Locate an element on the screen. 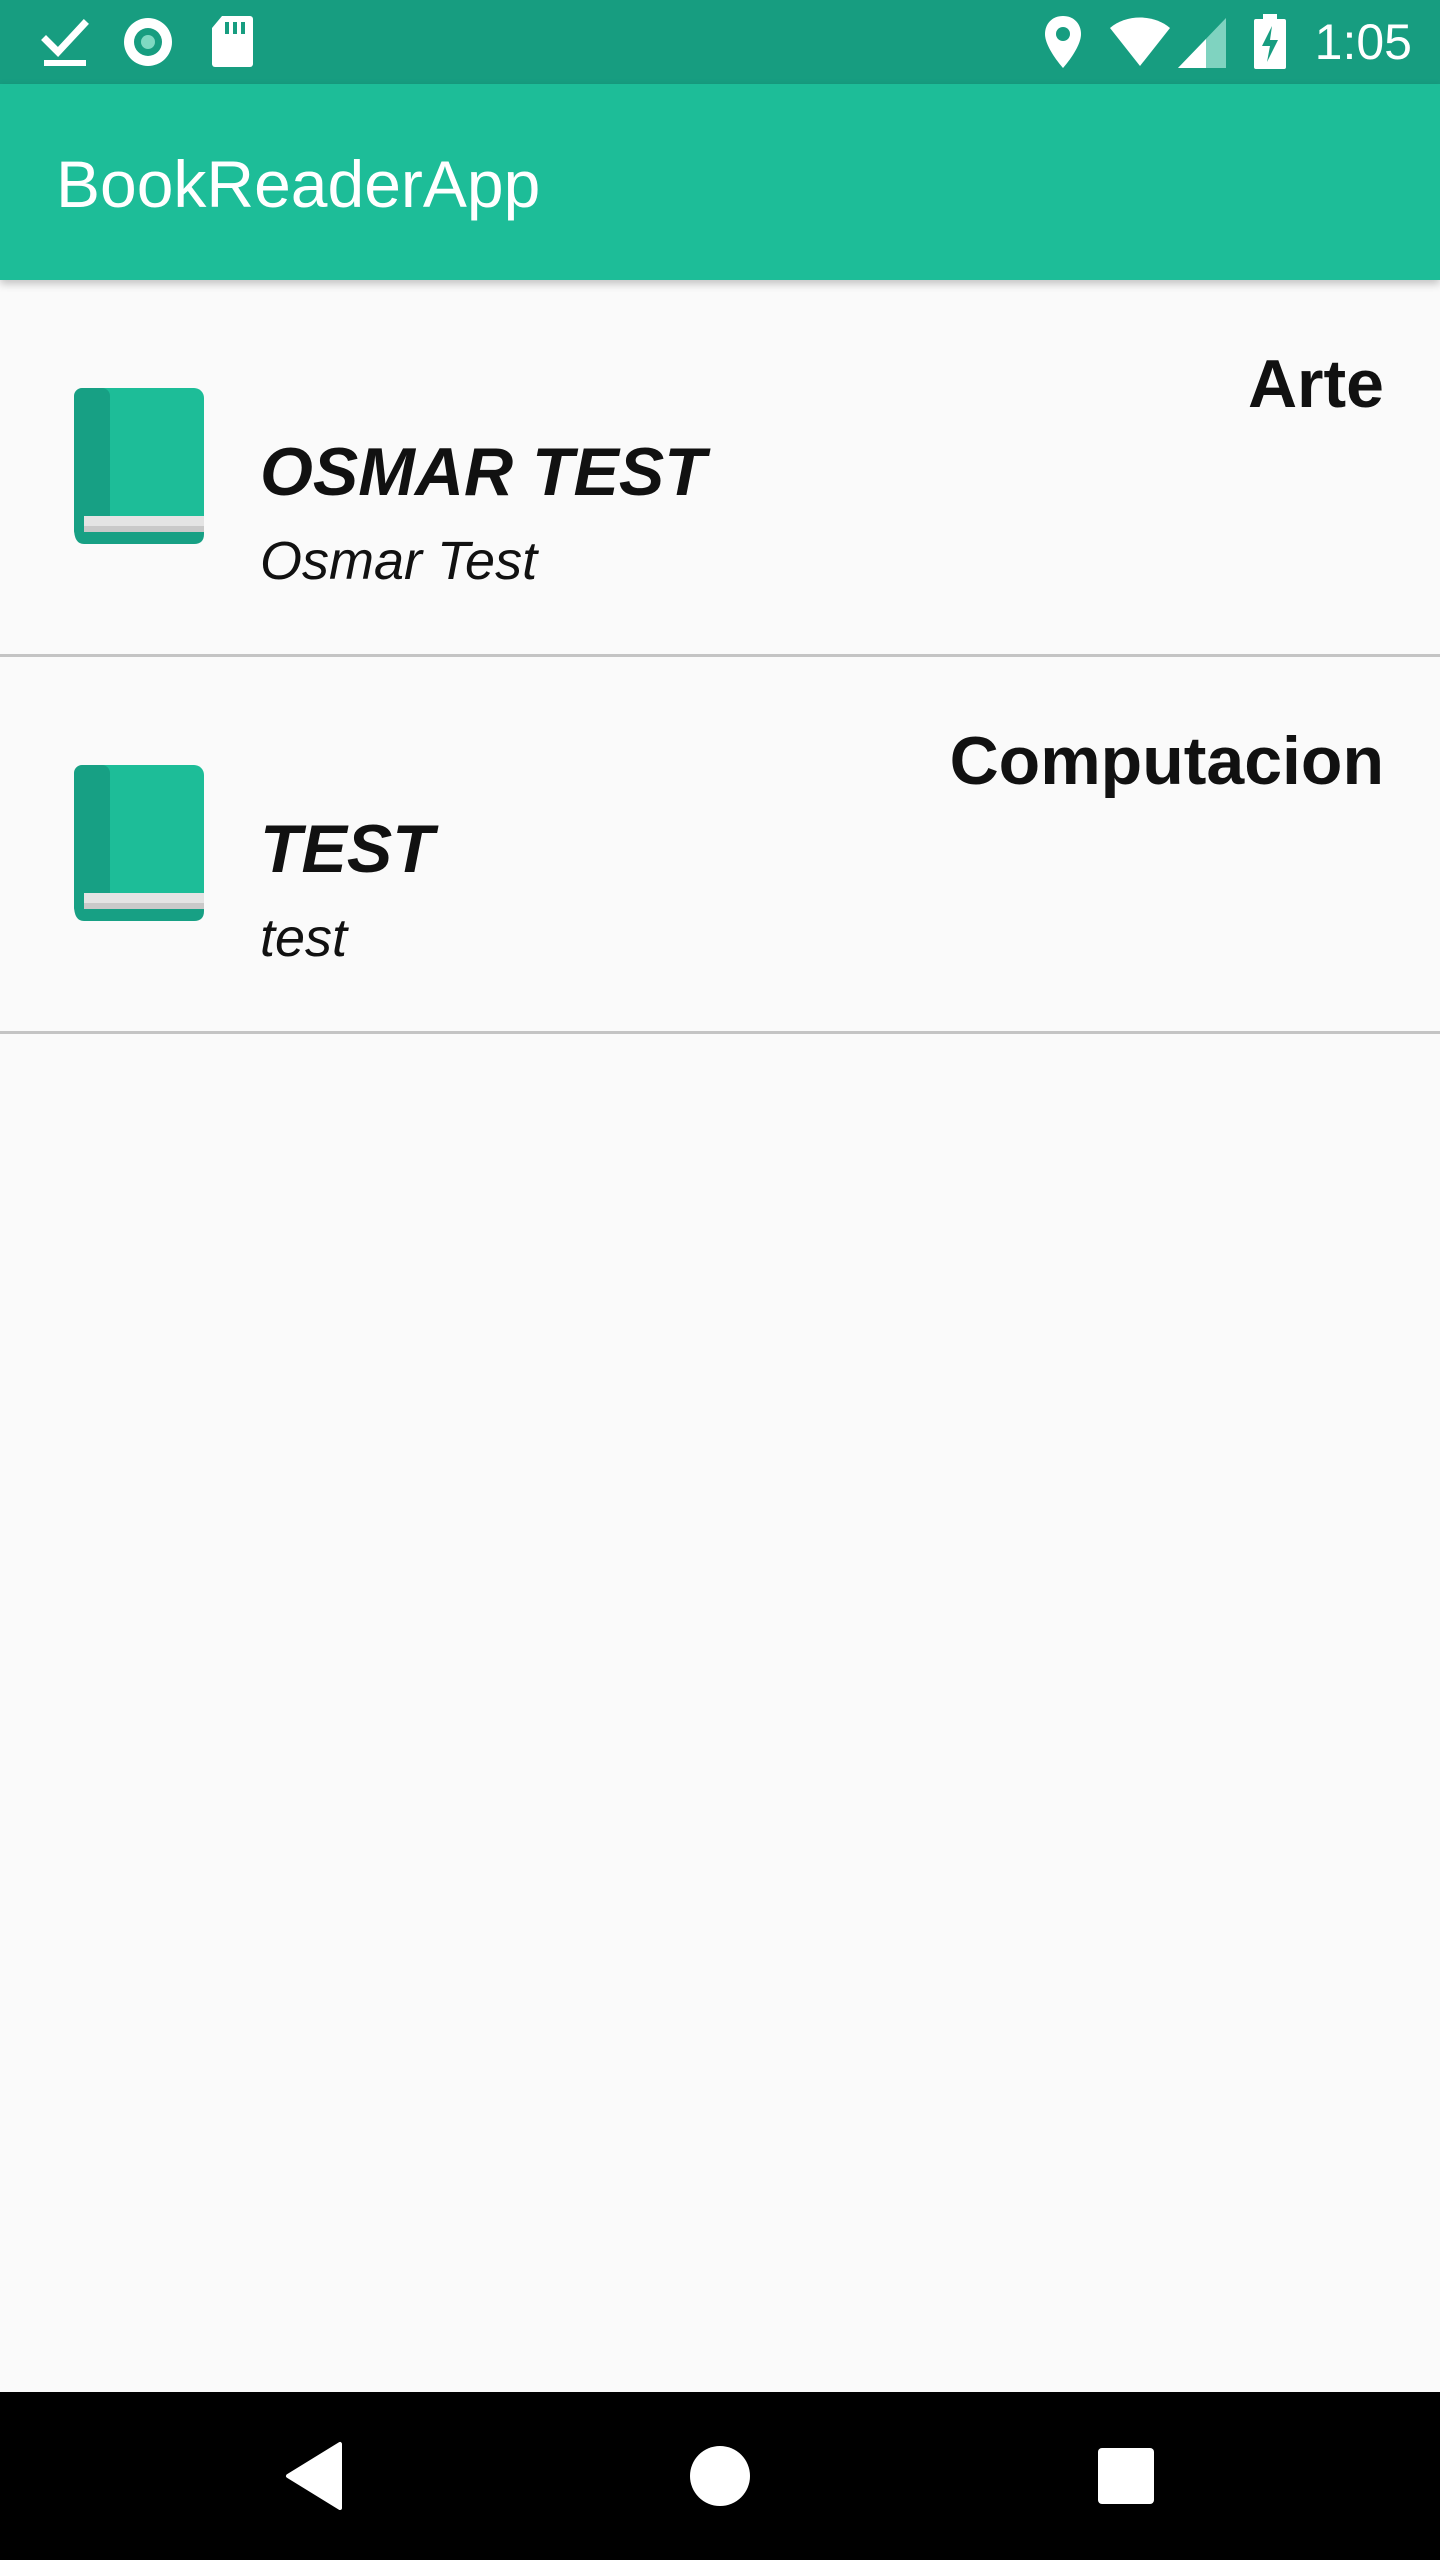 The width and height of the screenshot is (1440, 2560). app-title: BookReaderApp is located at coordinates (298, 184).